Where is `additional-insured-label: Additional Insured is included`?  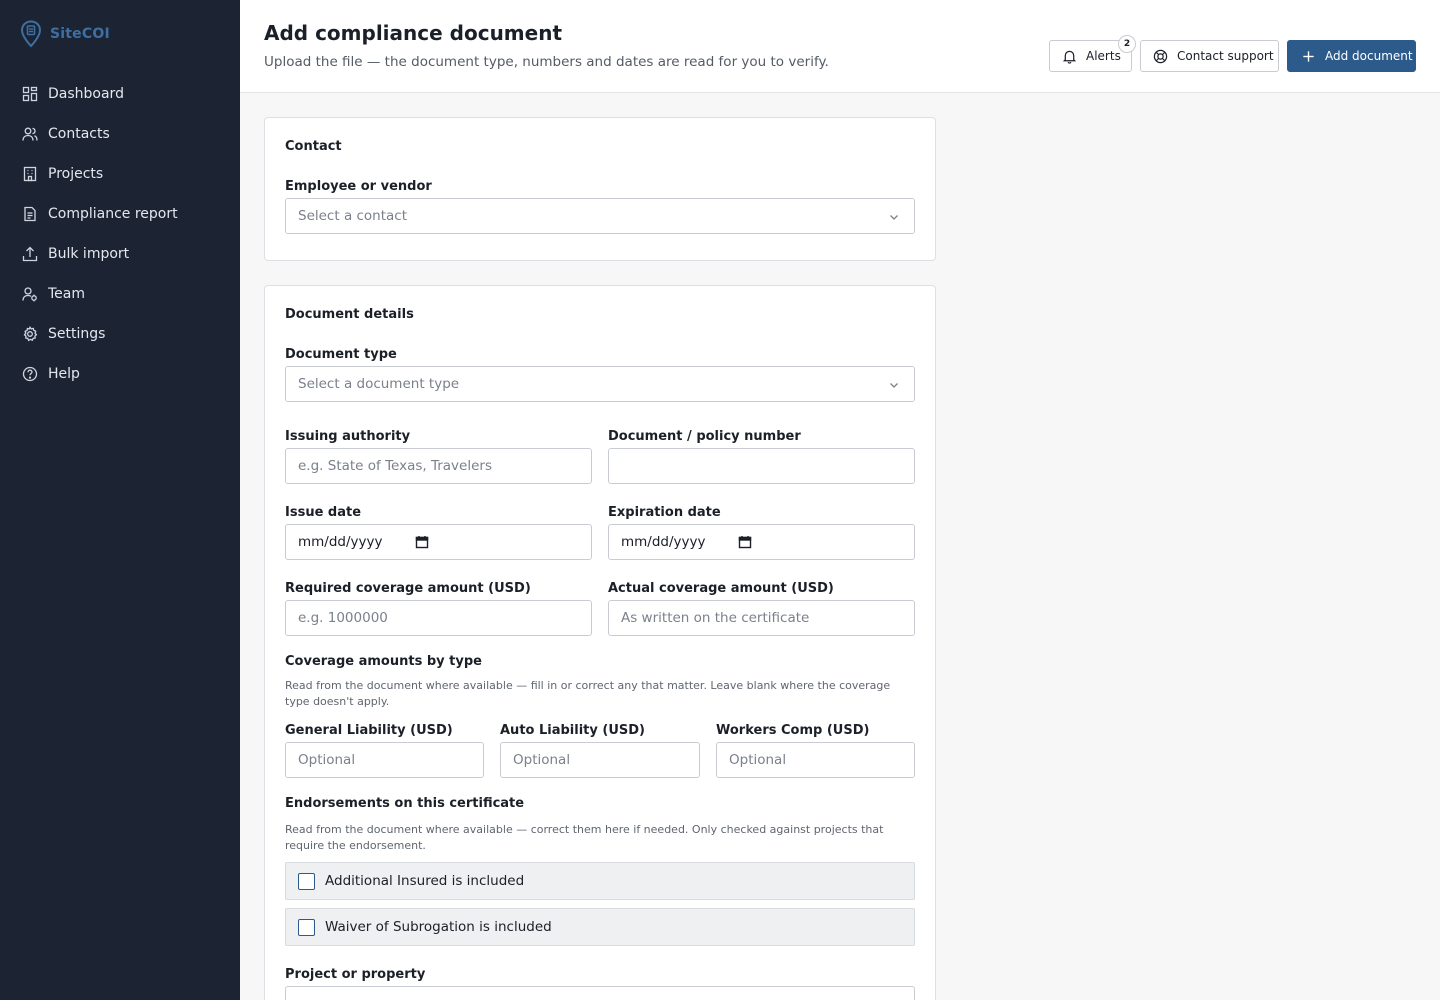
additional-insured-label: Additional Insured is included is located at coordinates (425, 881).